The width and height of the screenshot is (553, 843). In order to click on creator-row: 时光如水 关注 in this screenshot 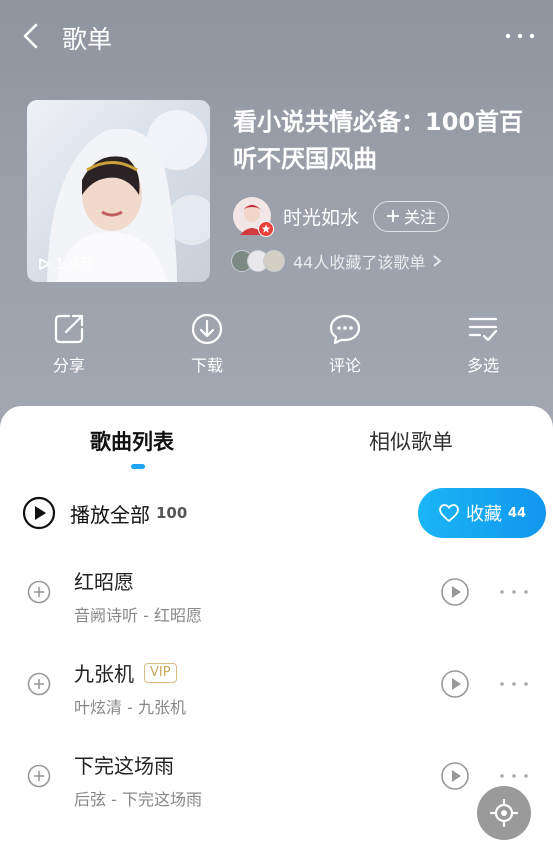, I will do `click(341, 216)`.